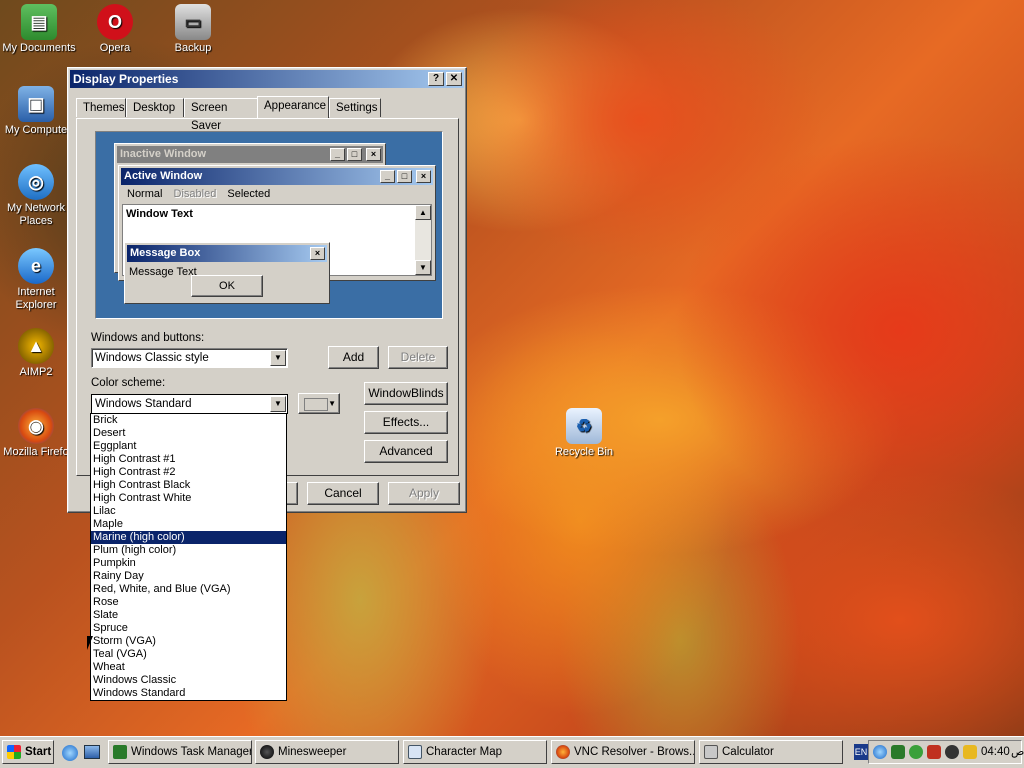 The width and height of the screenshot is (1024, 768). What do you see at coordinates (436, 79) in the screenshot?
I see `help-button: ?` at bounding box center [436, 79].